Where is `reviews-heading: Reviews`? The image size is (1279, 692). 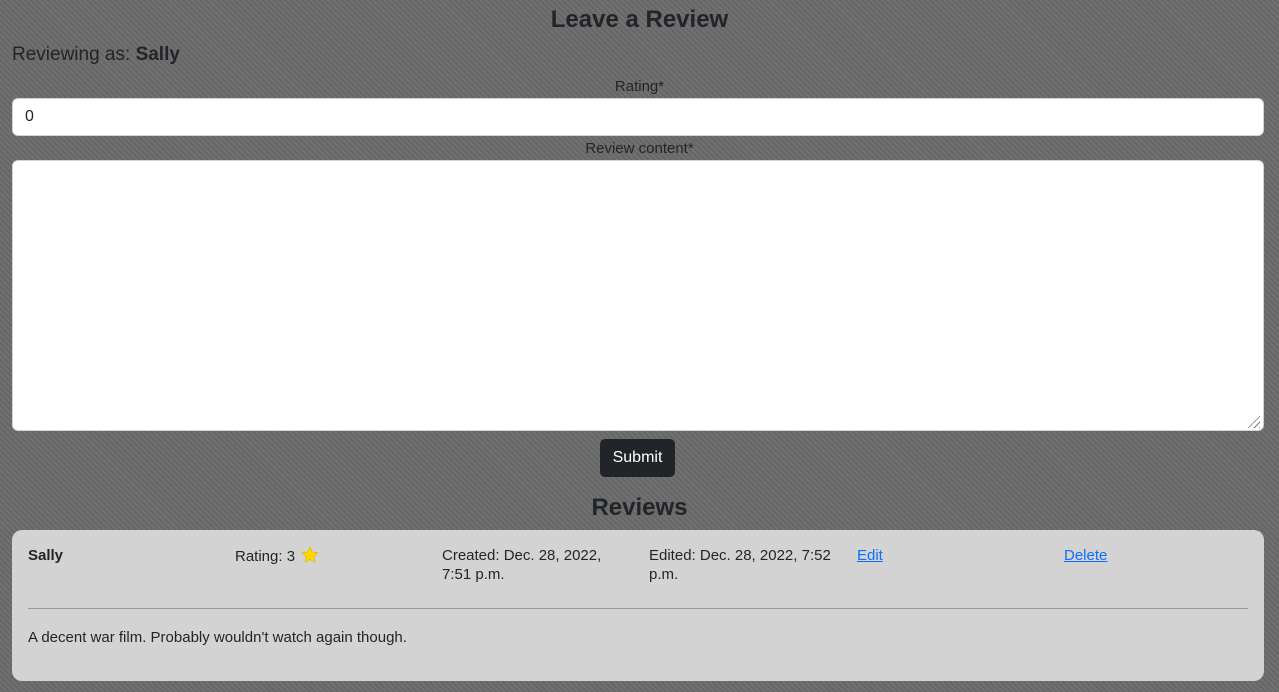
reviews-heading: Reviews is located at coordinates (639, 507).